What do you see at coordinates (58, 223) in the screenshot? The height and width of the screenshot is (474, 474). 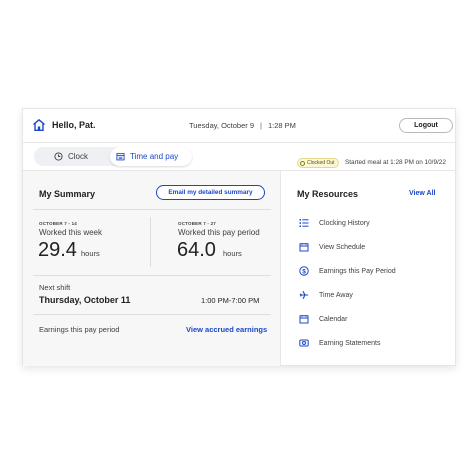 I see `week-range: OCTOBER 7 - 14` at bounding box center [58, 223].